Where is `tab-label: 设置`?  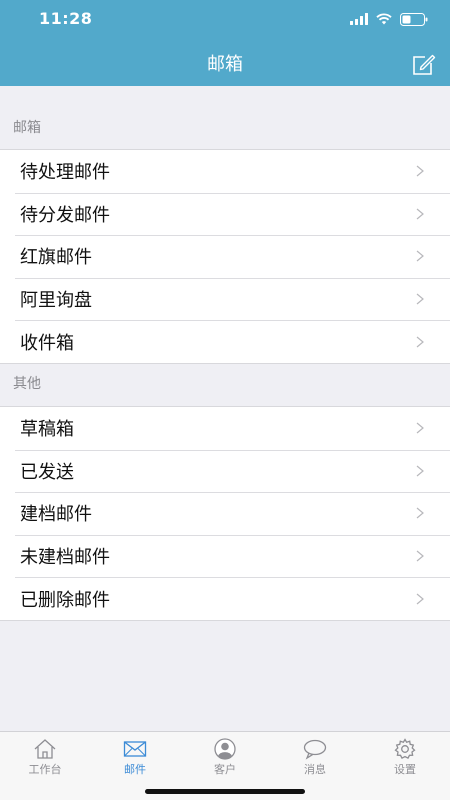
tab-label: 设置 is located at coordinates (405, 769).